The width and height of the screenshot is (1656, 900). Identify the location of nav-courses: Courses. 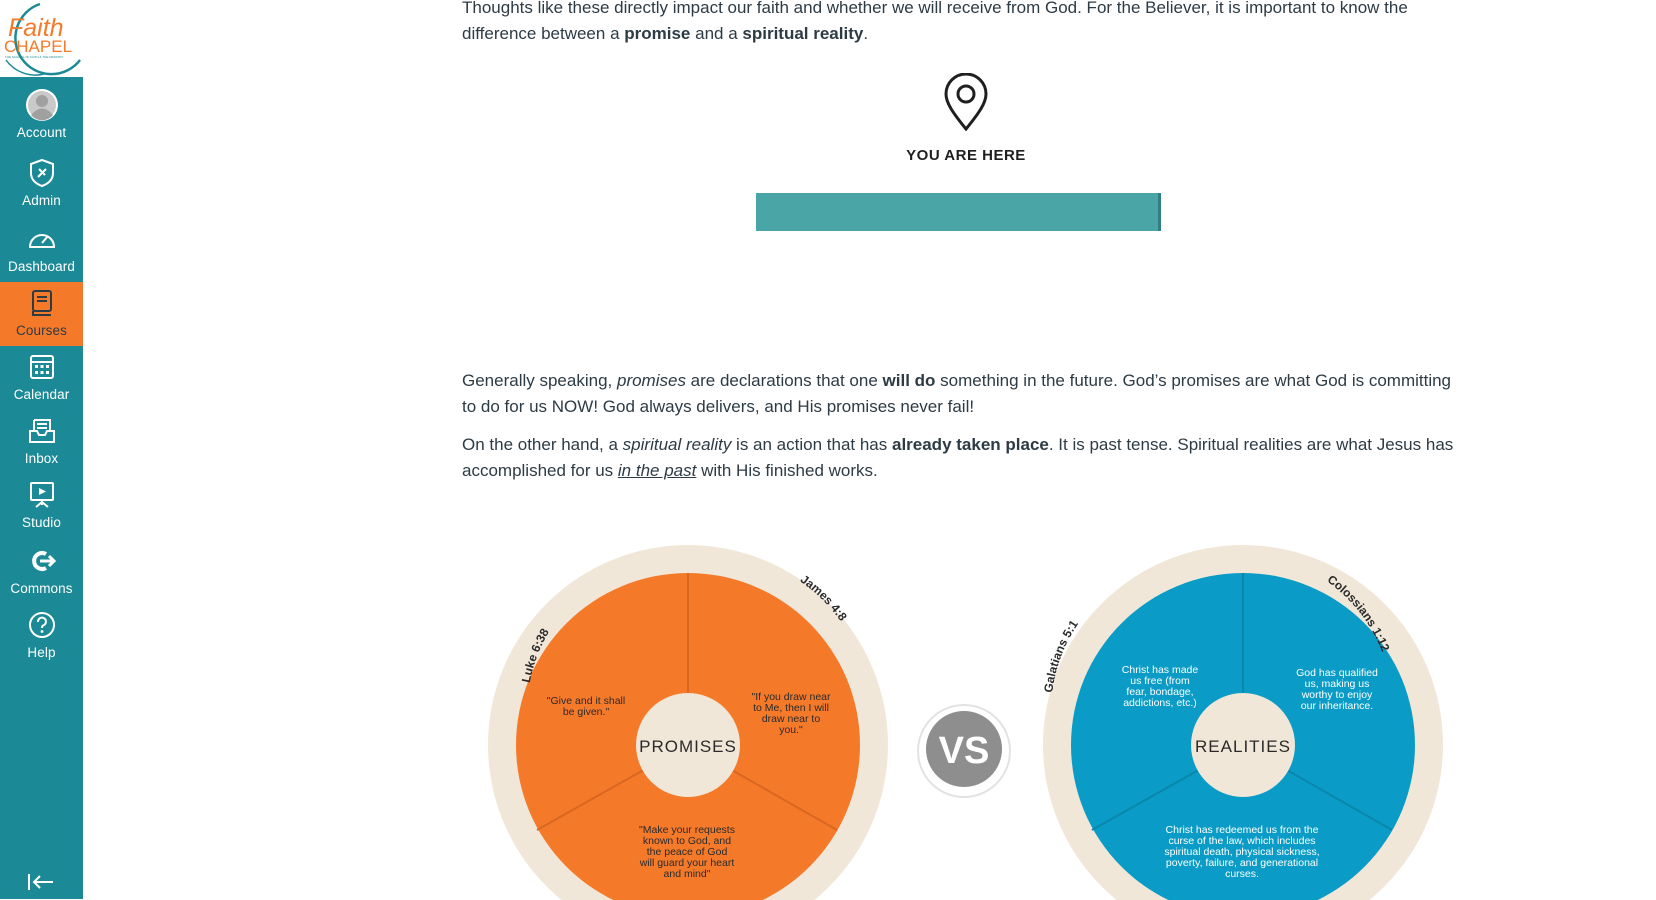
(41, 314).